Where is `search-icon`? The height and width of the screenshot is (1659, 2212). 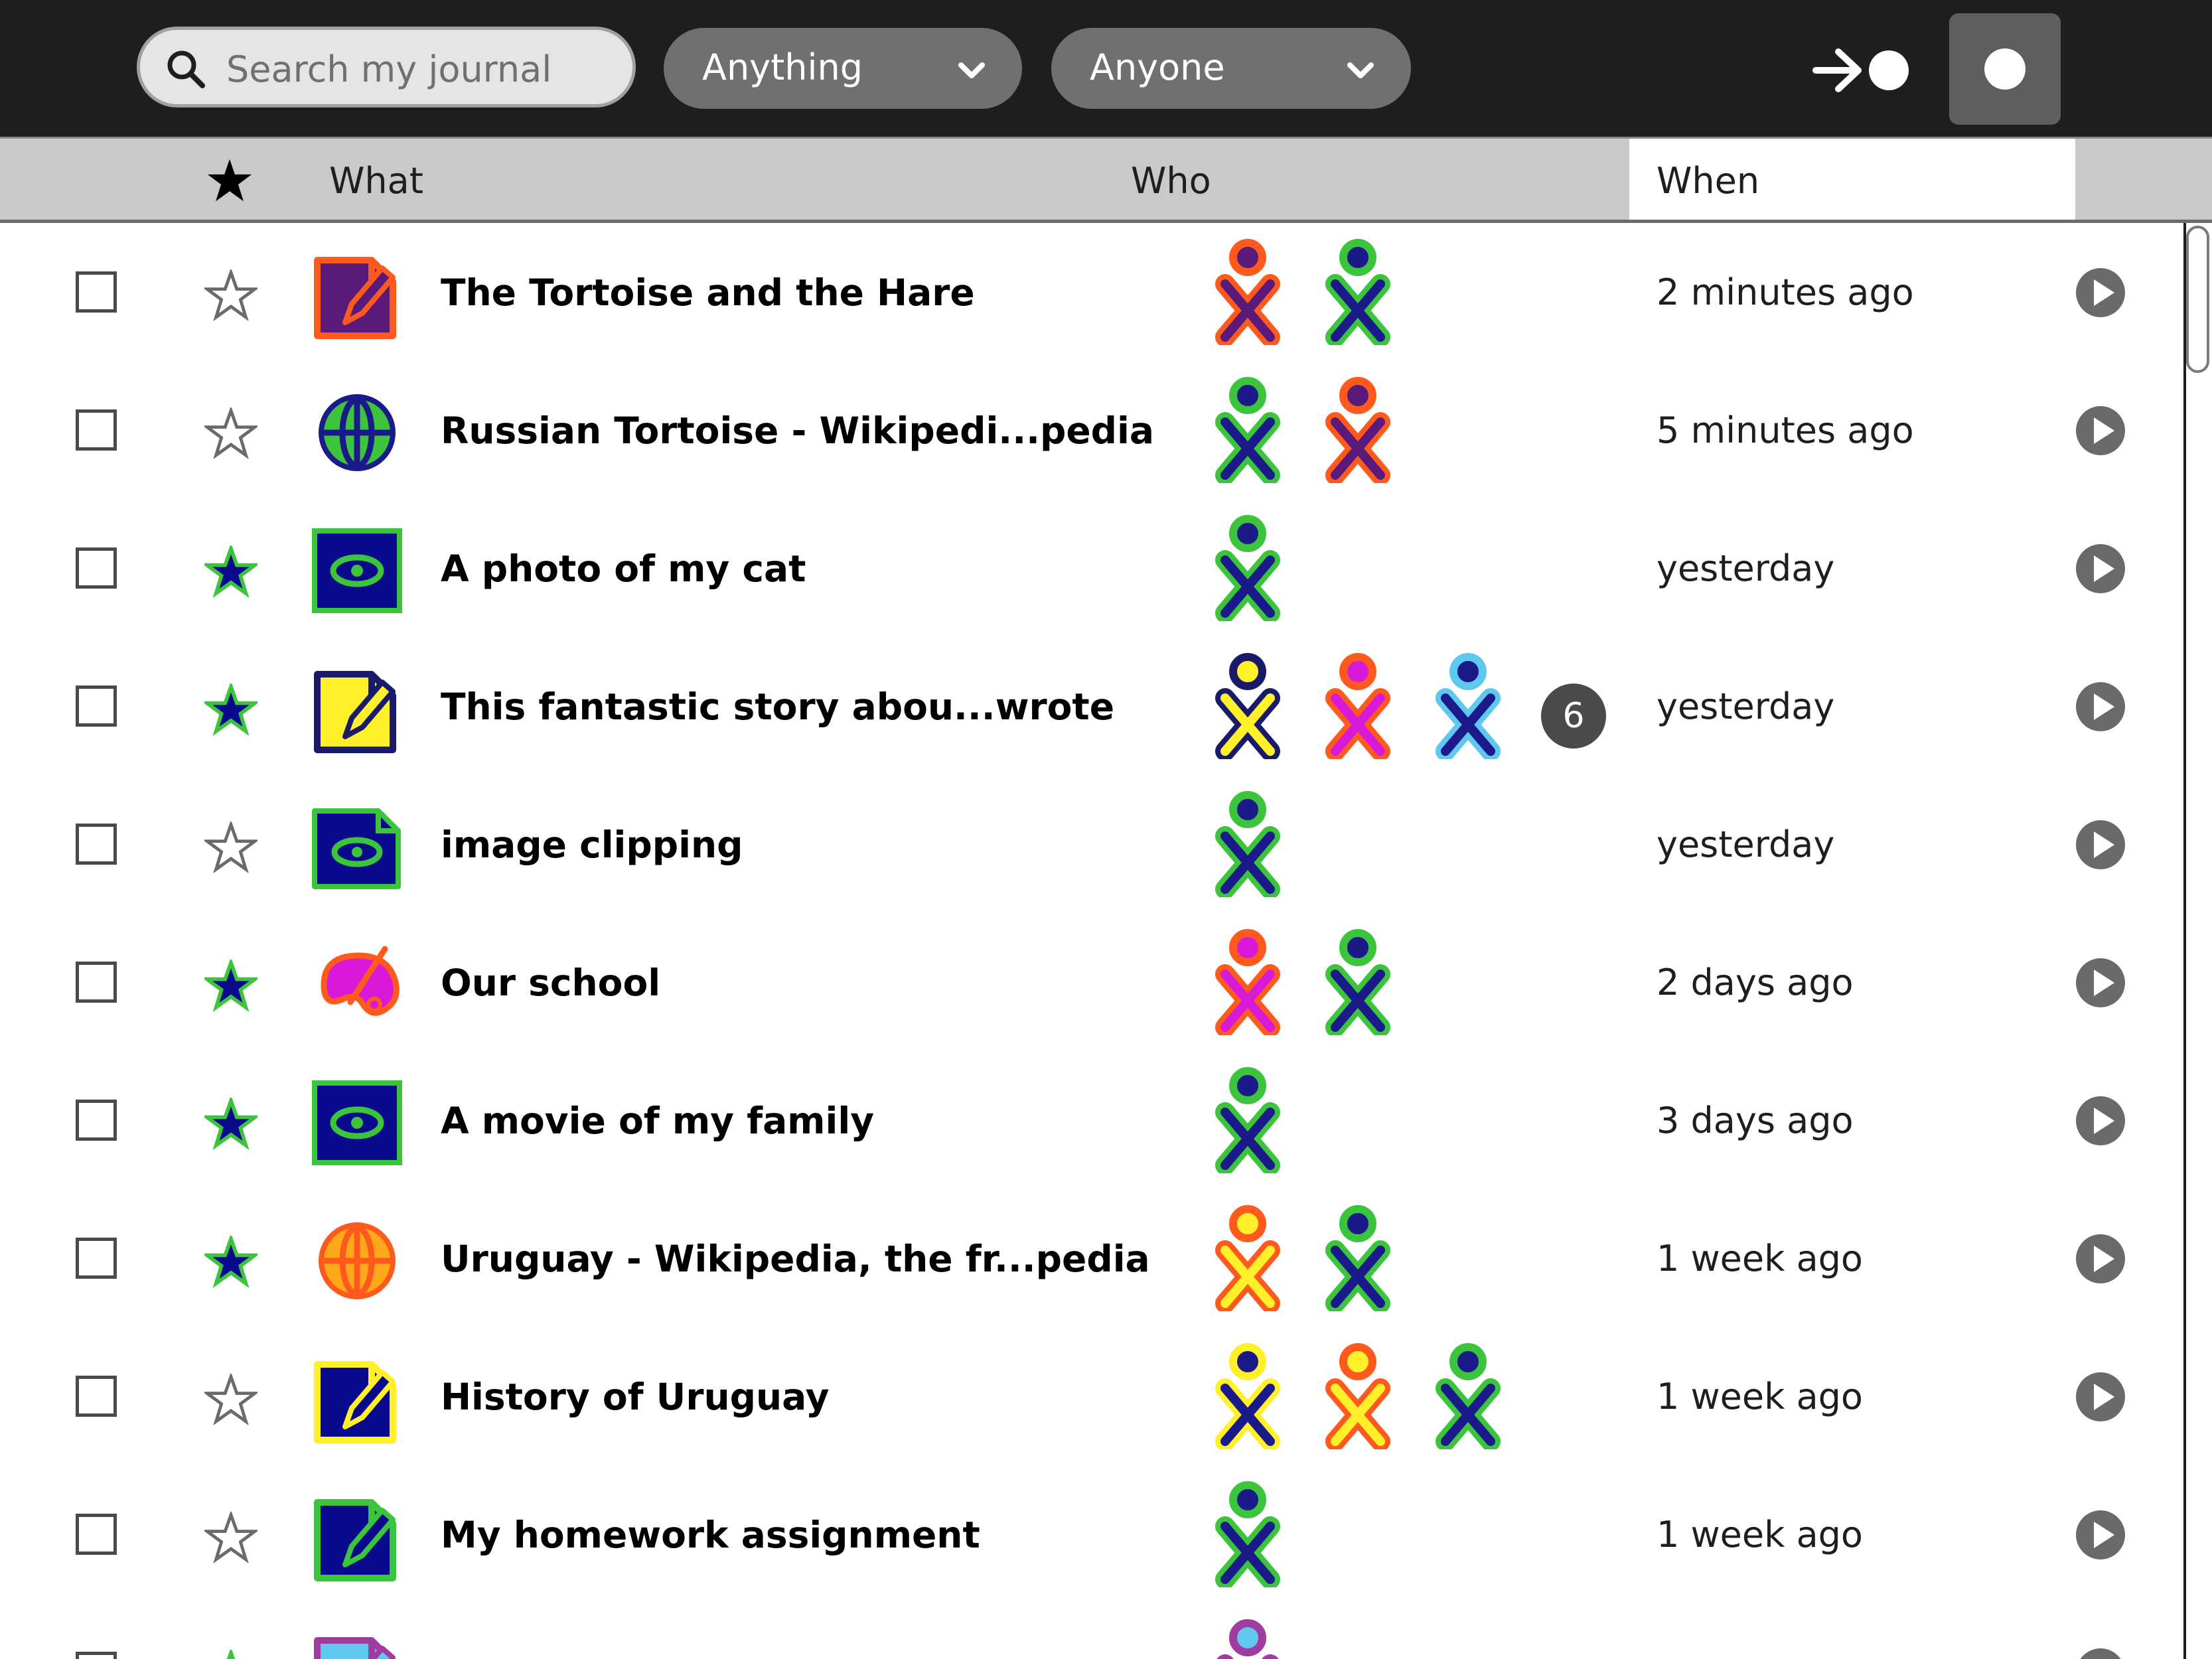
search-icon is located at coordinates (186, 69).